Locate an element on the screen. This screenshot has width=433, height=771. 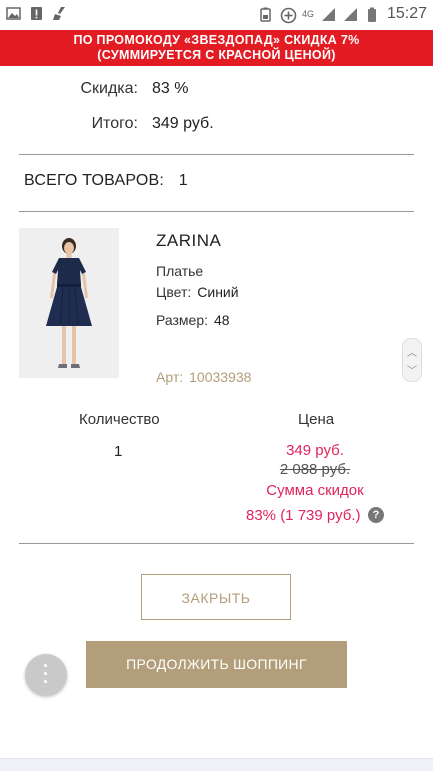
total-goods: ВСЕГО ТОВАРОВ: 1 is located at coordinates (106, 181).